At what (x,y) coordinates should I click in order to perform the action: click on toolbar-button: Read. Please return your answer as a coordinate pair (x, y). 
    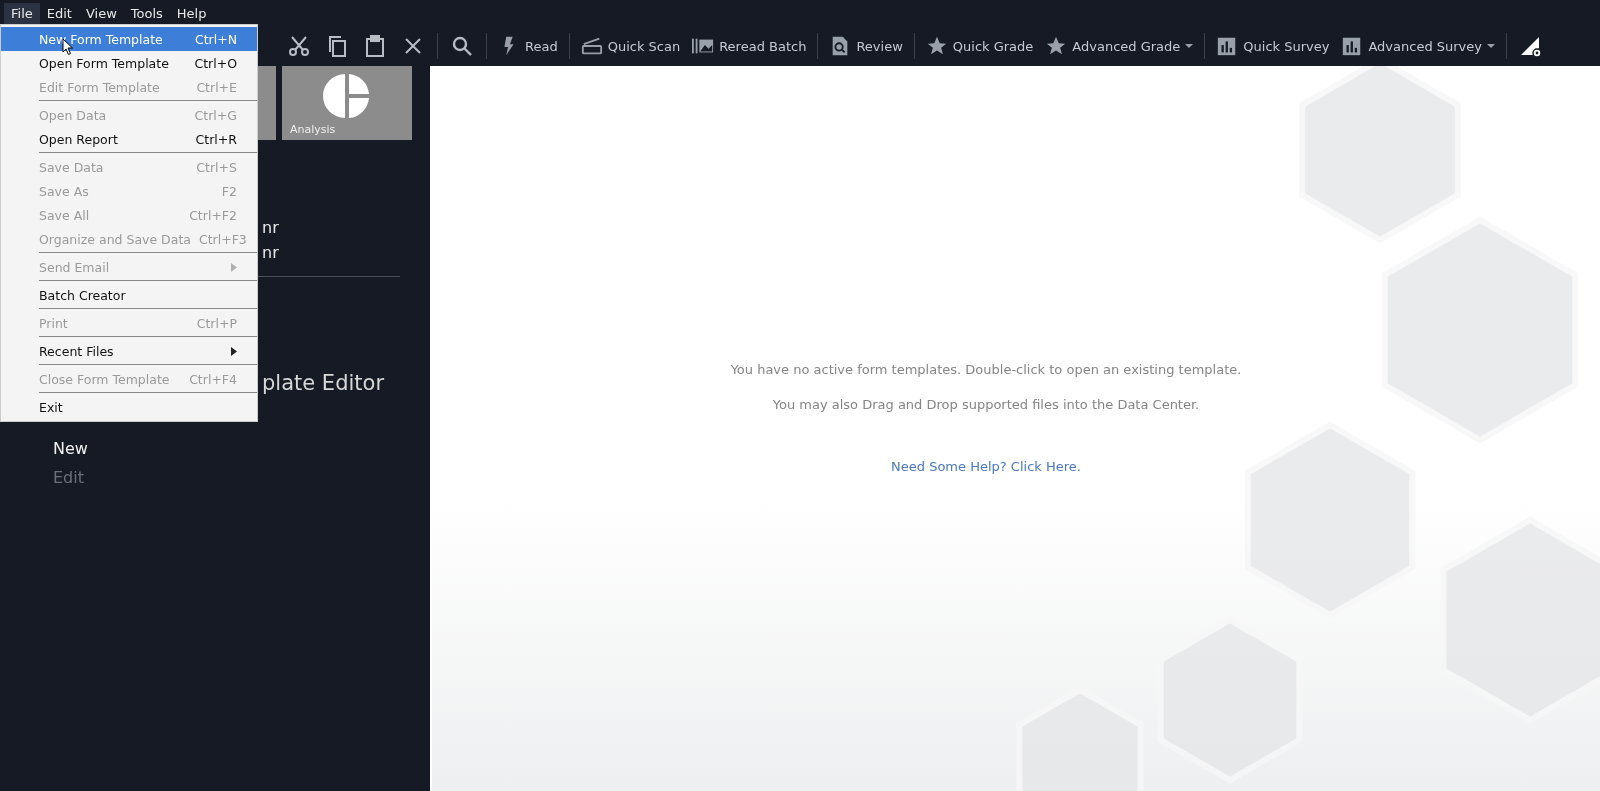
    Looking at the image, I should click on (528, 46).